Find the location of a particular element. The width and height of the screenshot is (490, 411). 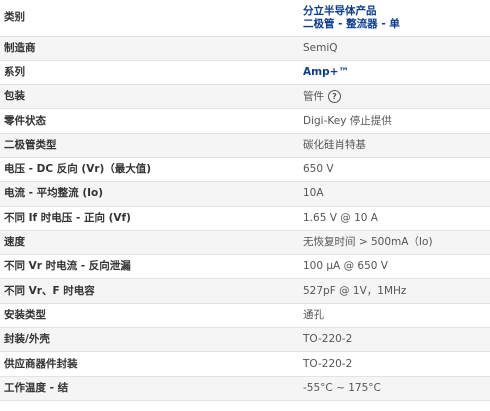

table-row-mounting-type: 安装类型 通孔 is located at coordinates (245, 316).